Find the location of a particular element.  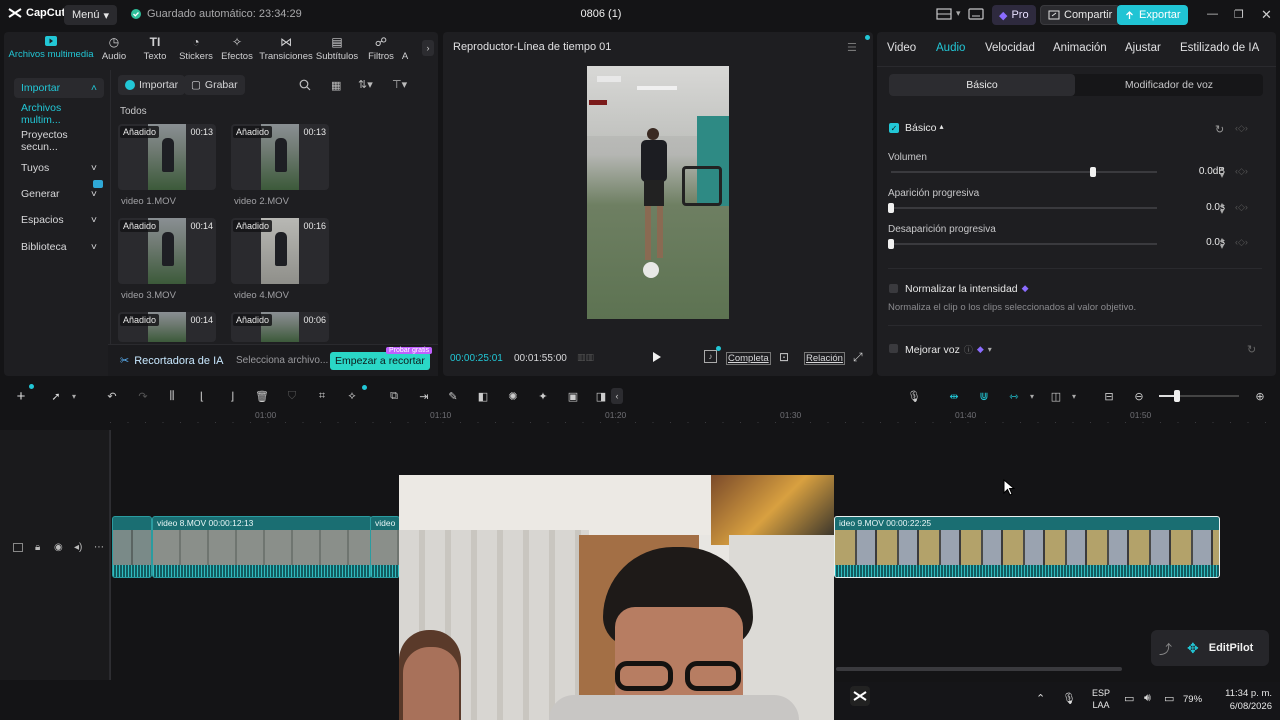

preview-axis-icon: ⇿ is located at coordinates (1014, 396).